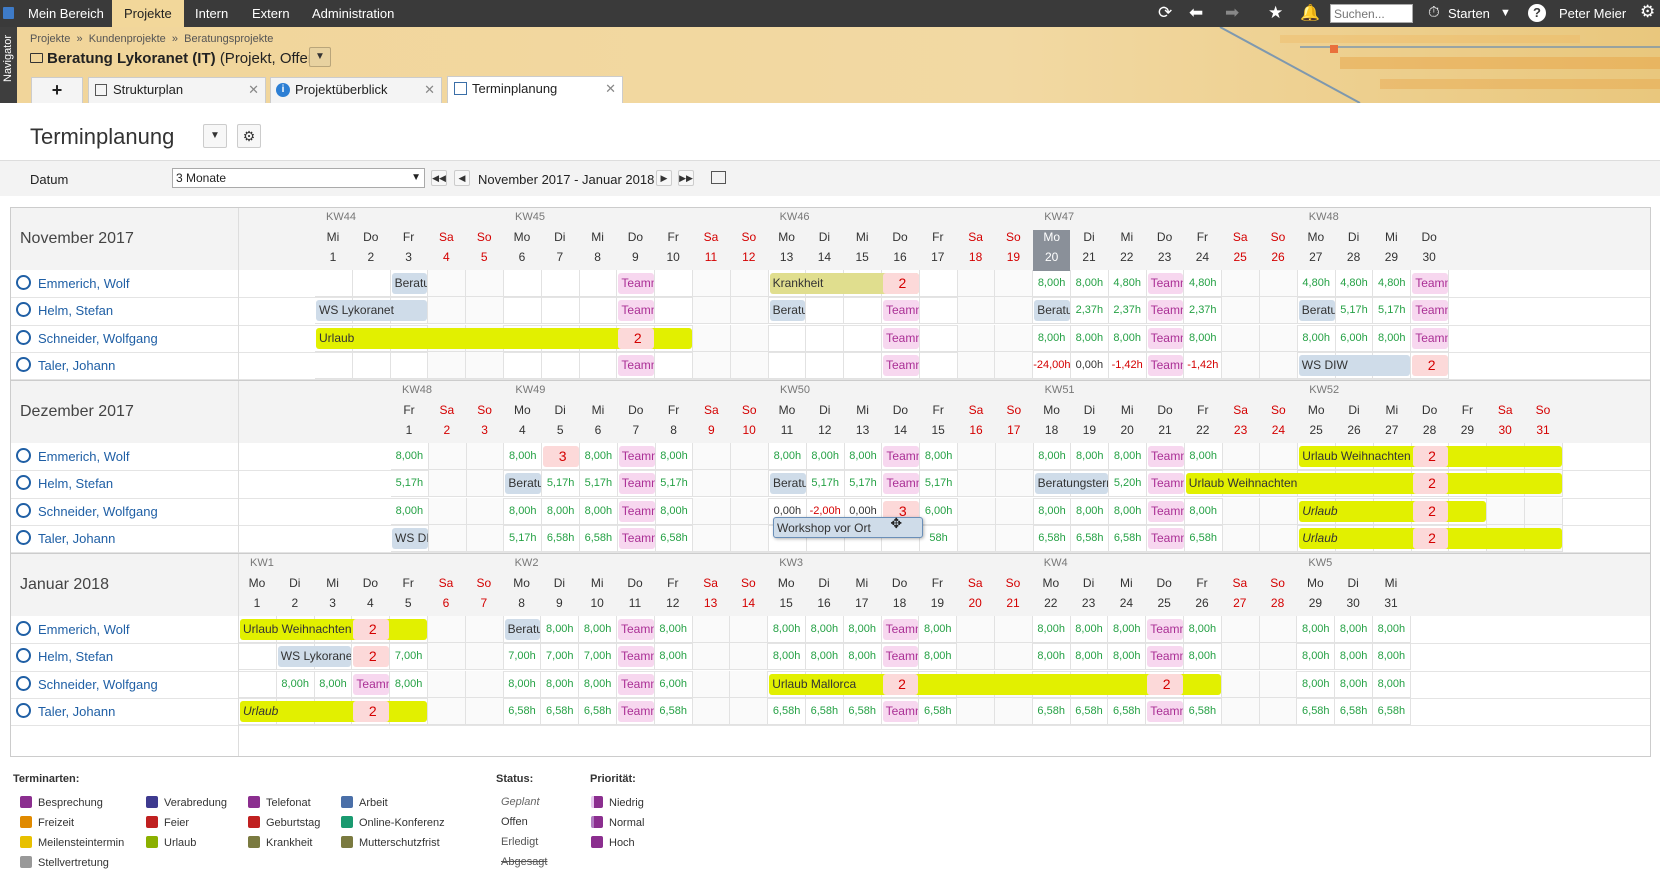 The width and height of the screenshot is (1660, 885). Describe the element at coordinates (674, 484) in the screenshot. I see `day-cell: 5,17h` at that location.